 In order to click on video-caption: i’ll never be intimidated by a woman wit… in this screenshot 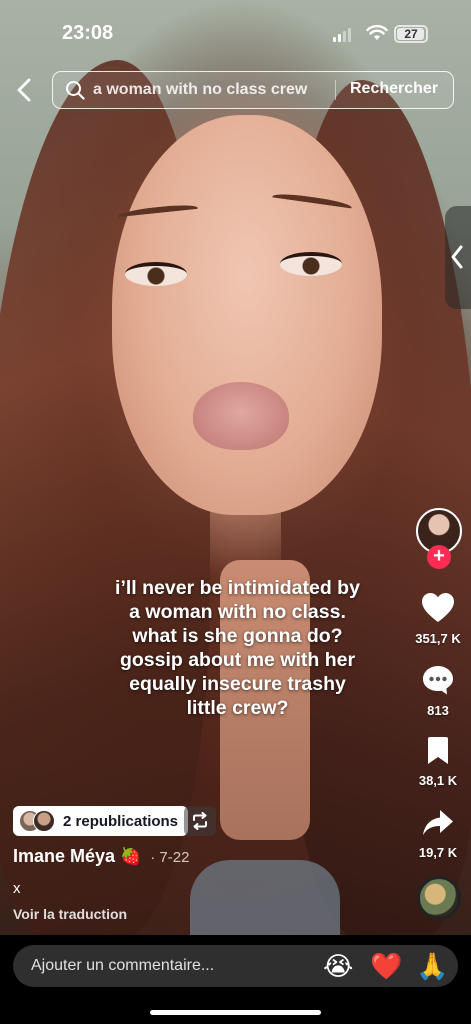, I will do `click(237, 648)`.